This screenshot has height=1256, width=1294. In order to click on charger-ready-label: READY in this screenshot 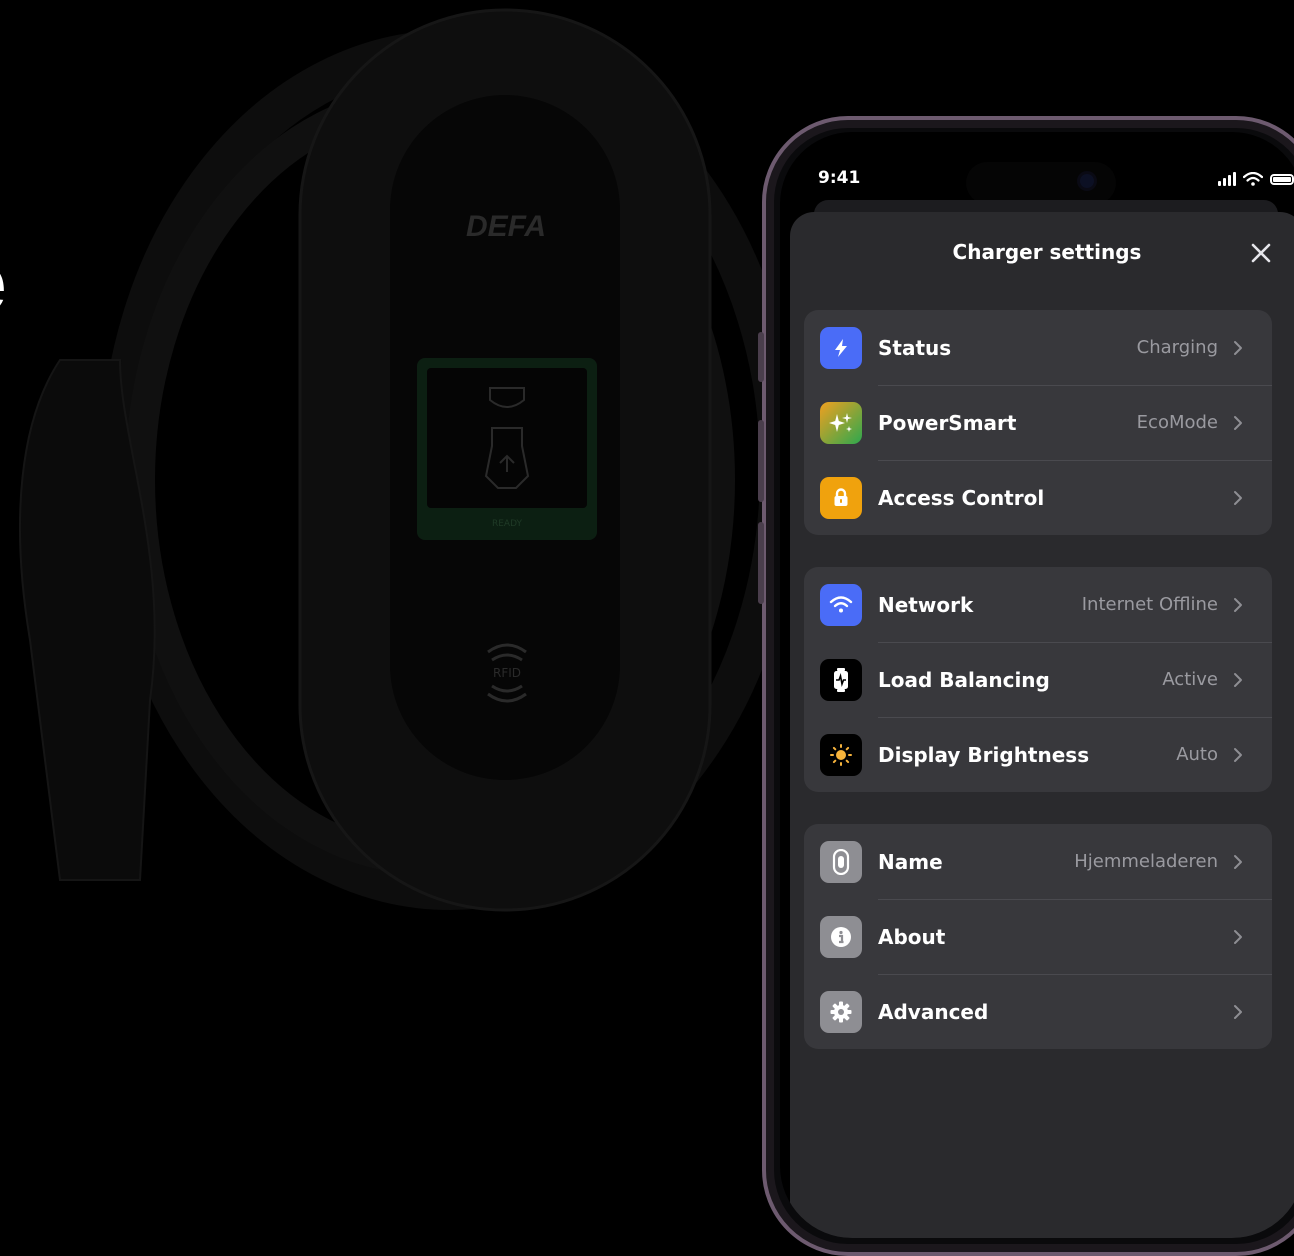, I will do `click(507, 524)`.